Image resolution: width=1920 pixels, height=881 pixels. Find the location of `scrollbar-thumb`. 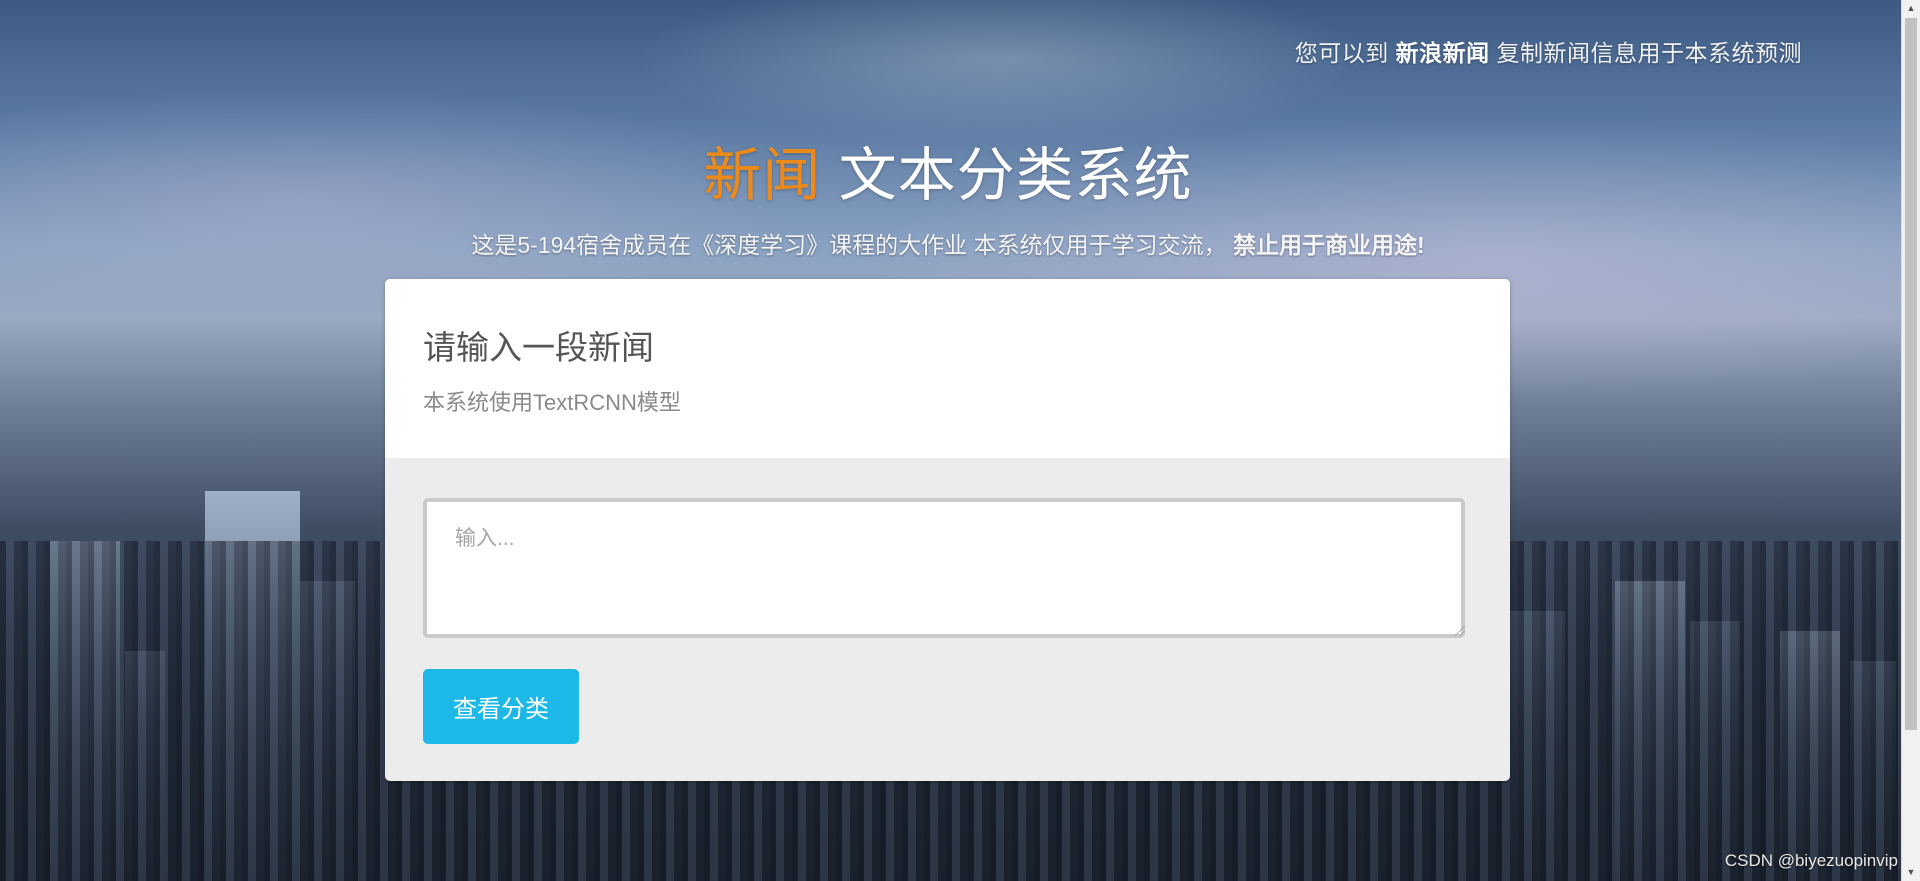

scrollbar-thumb is located at coordinates (1911, 374).